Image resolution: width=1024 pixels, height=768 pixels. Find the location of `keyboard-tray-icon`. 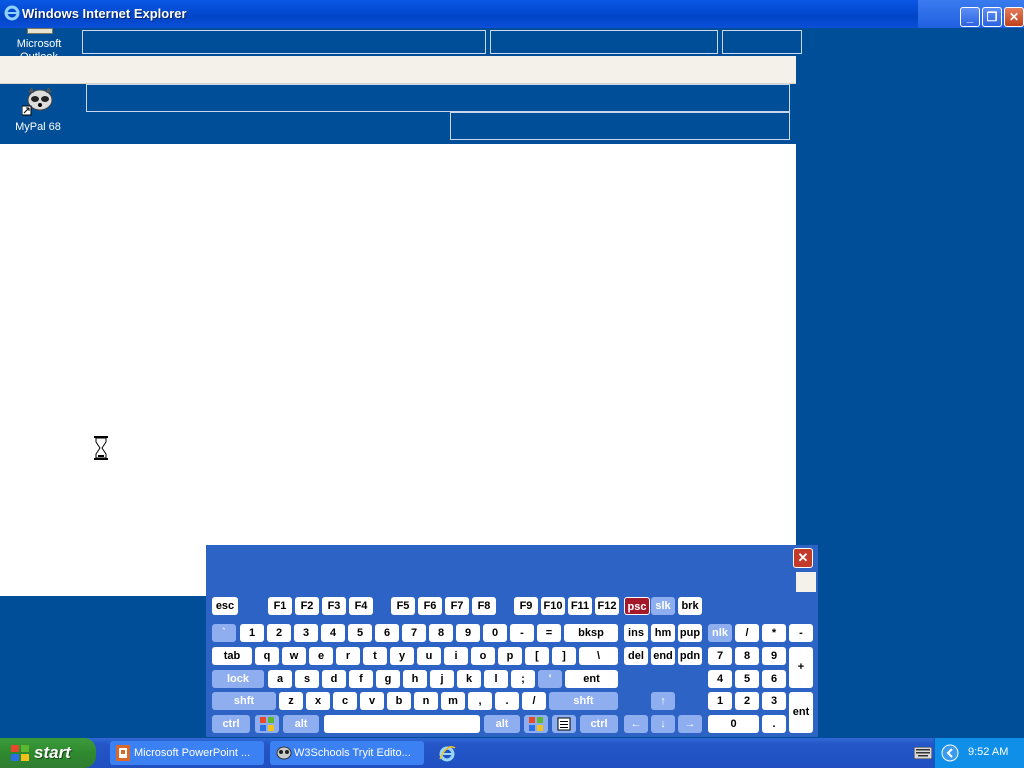

keyboard-tray-icon is located at coordinates (923, 753).